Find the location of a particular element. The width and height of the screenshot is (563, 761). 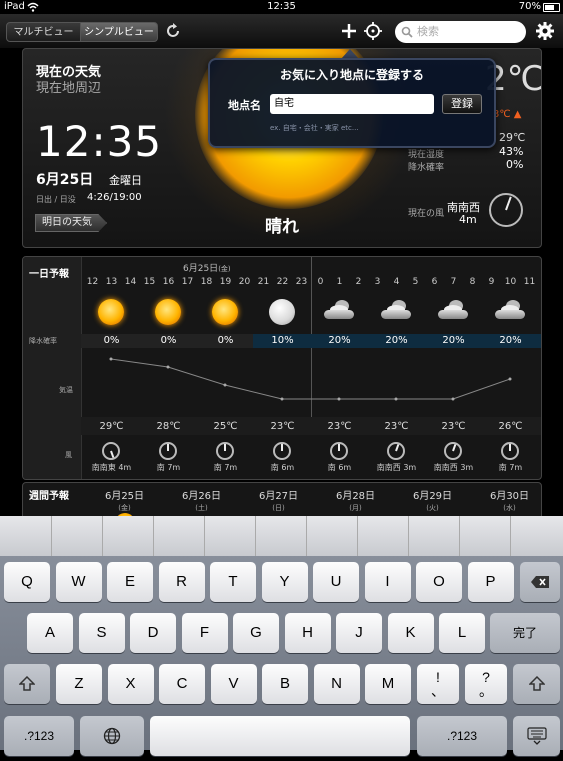

exclaim-bottom: 、 is located at coordinates (438, 691).